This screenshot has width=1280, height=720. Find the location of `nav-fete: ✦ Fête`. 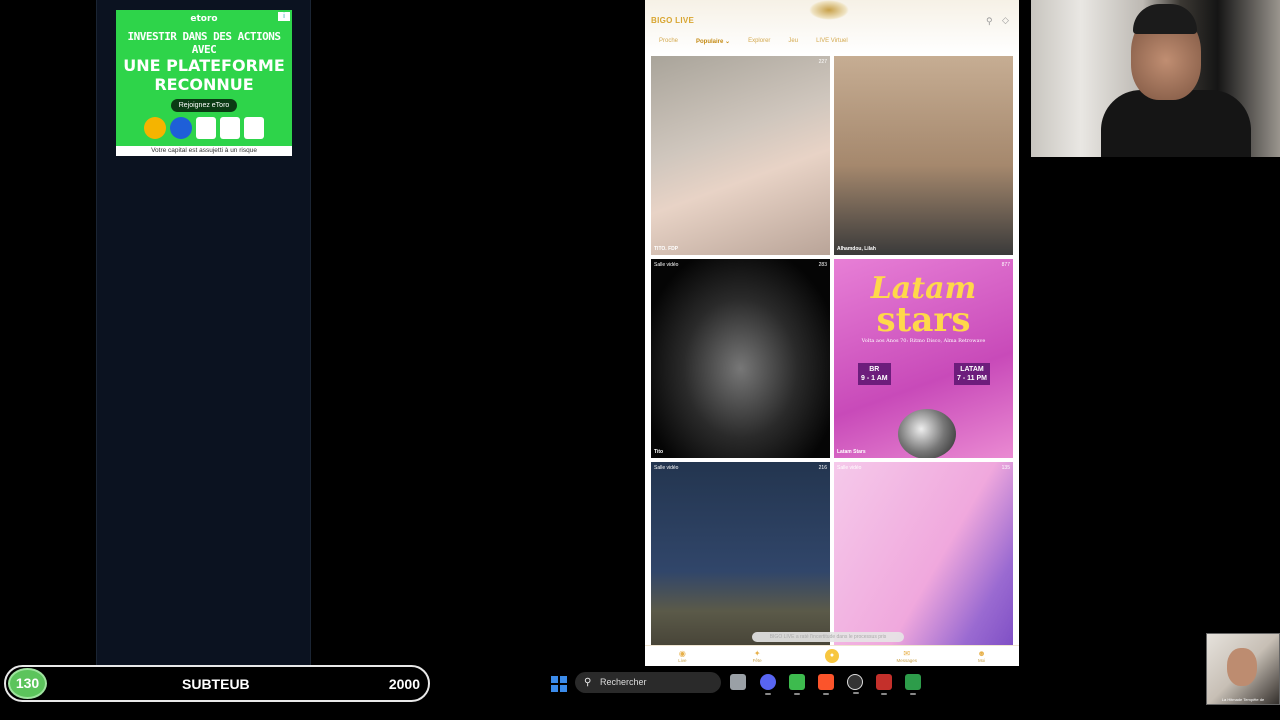

nav-fete: ✦ Fête is located at coordinates (757, 656).